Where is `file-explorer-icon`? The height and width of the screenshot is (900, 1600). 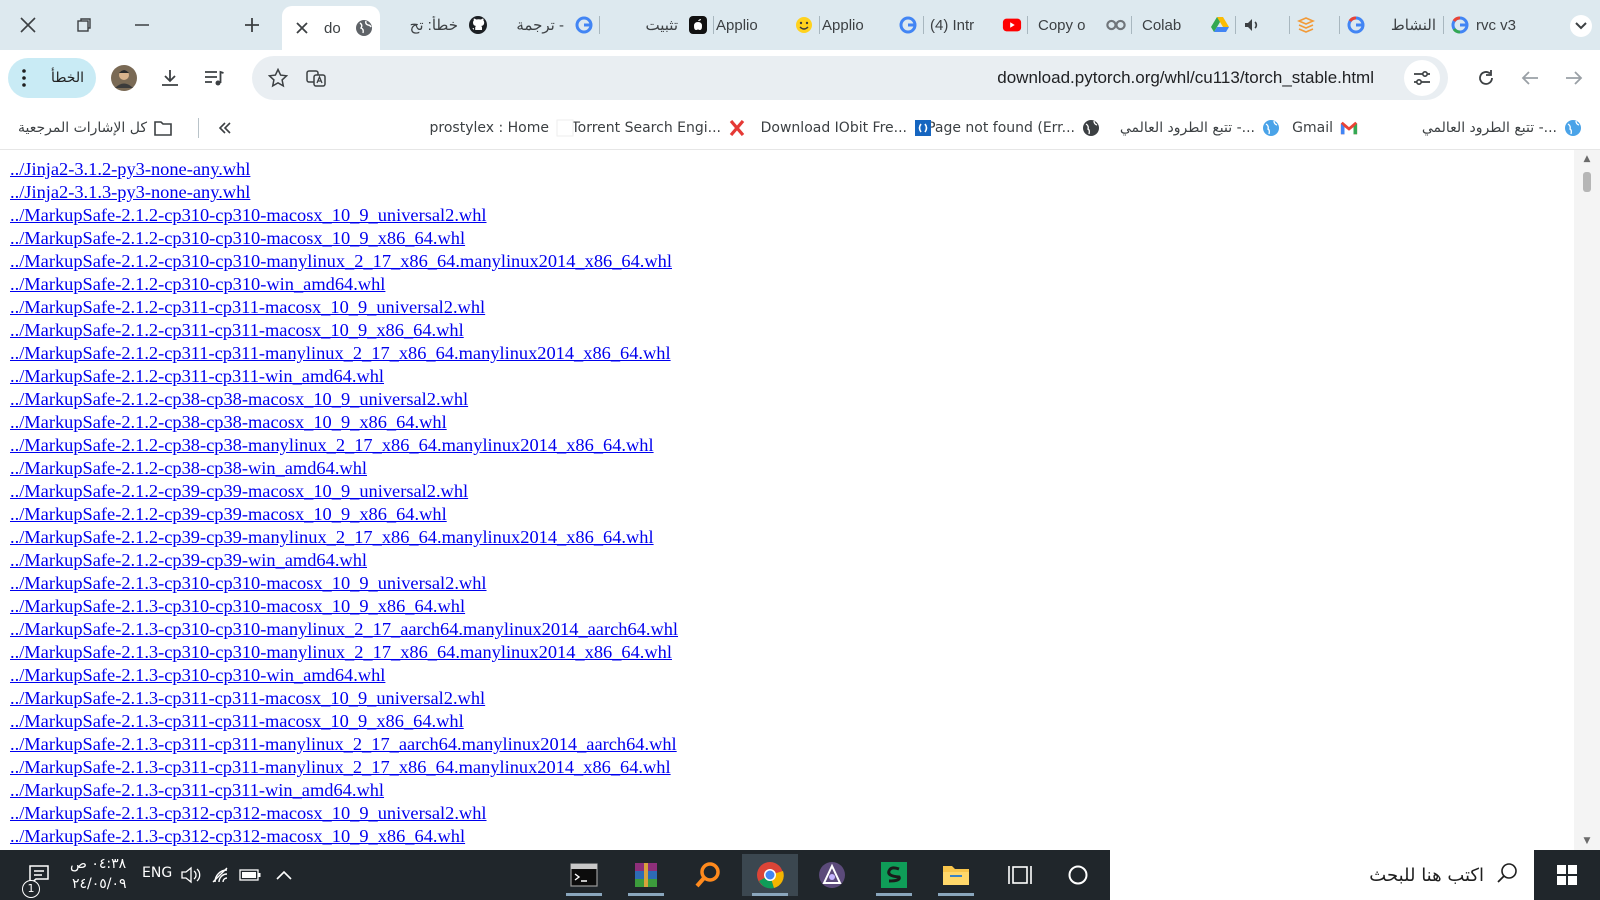
file-explorer-icon is located at coordinates (956, 875).